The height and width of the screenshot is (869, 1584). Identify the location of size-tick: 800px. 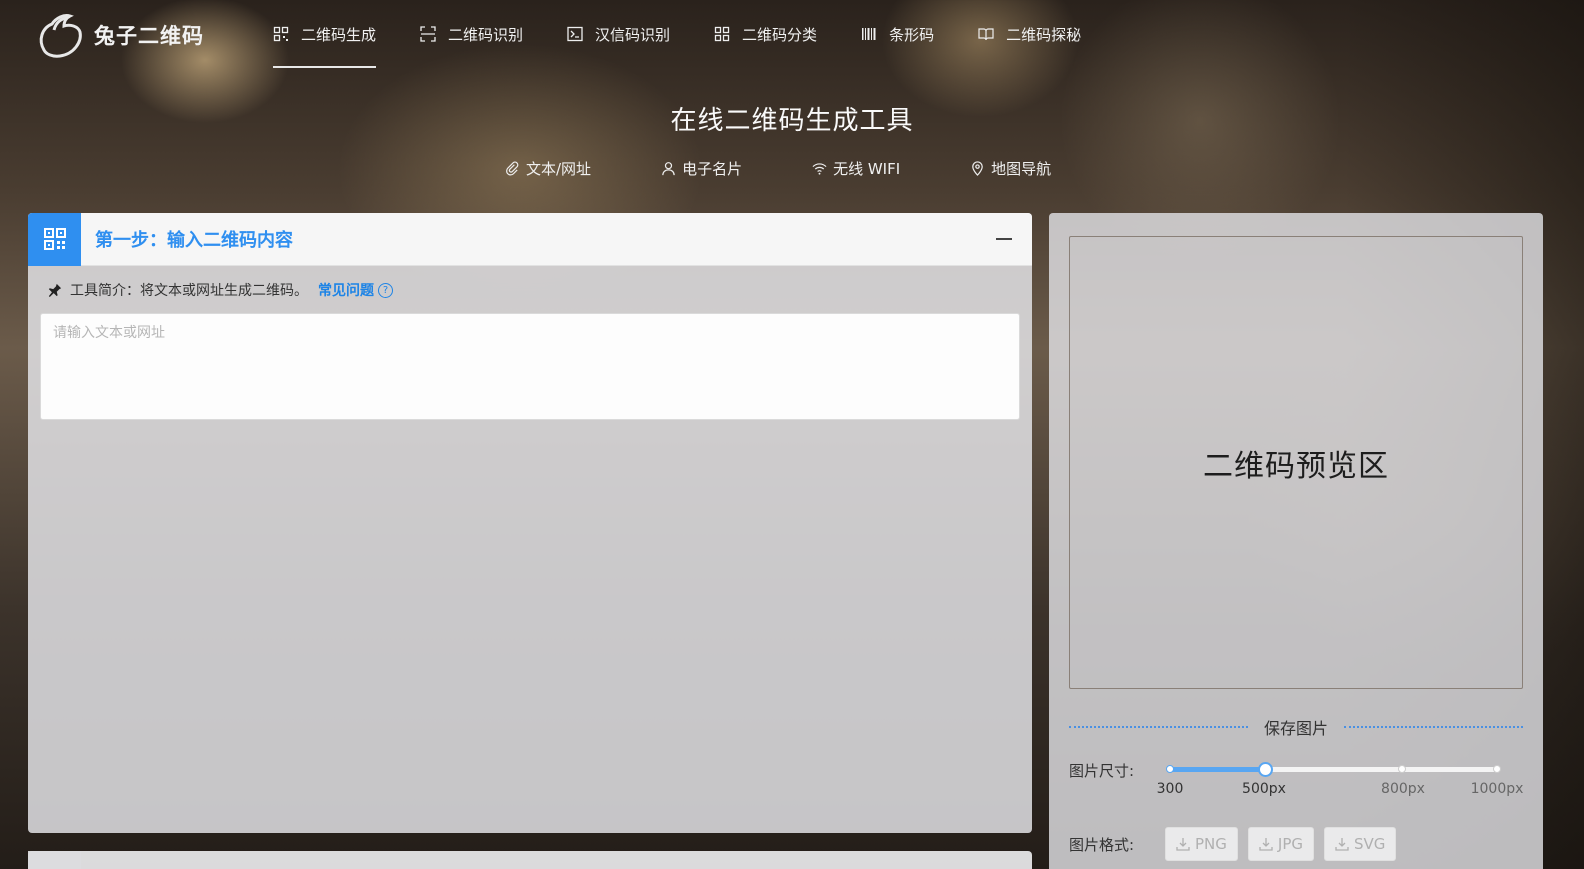
(1403, 789).